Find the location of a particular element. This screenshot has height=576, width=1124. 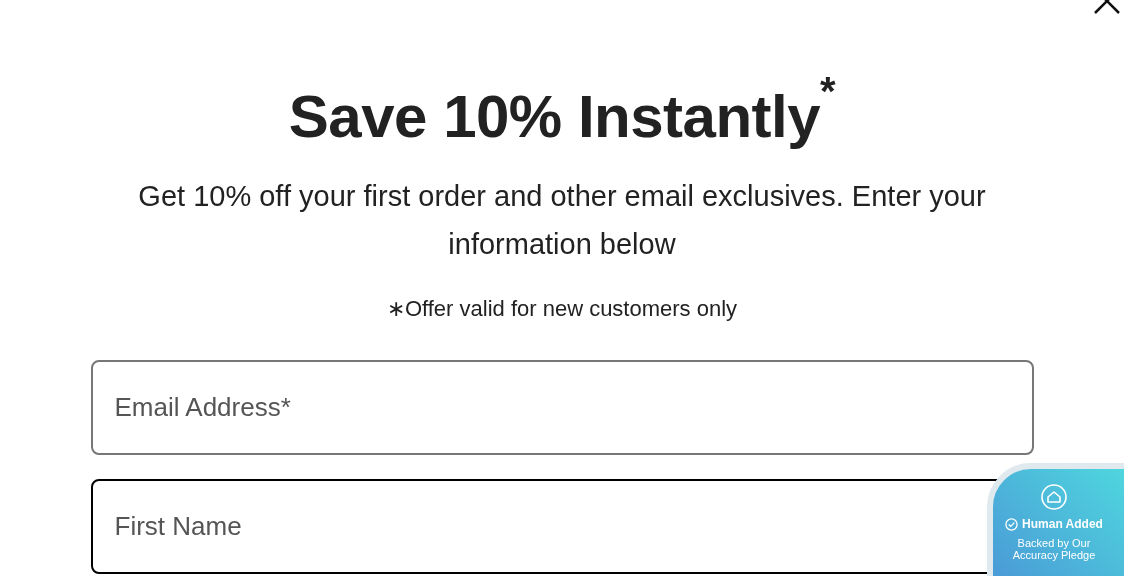

offer-note: ∗Offer valid for new customers only is located at coordinates (562, 309).